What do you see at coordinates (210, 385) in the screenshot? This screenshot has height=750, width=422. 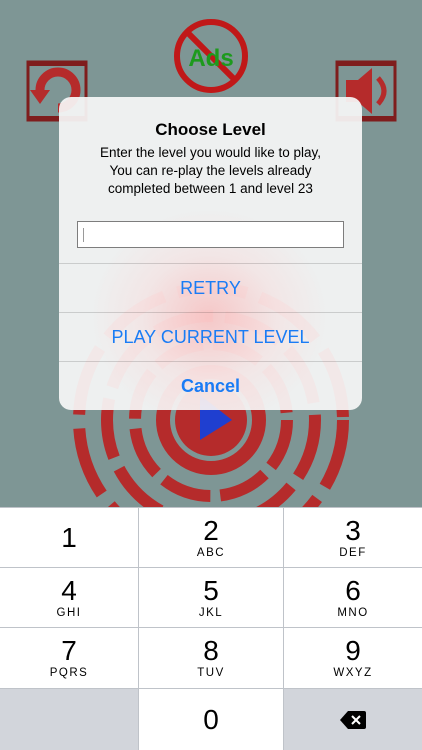 I see `cancel-button: Cancel` at bounding box center [210, 385].